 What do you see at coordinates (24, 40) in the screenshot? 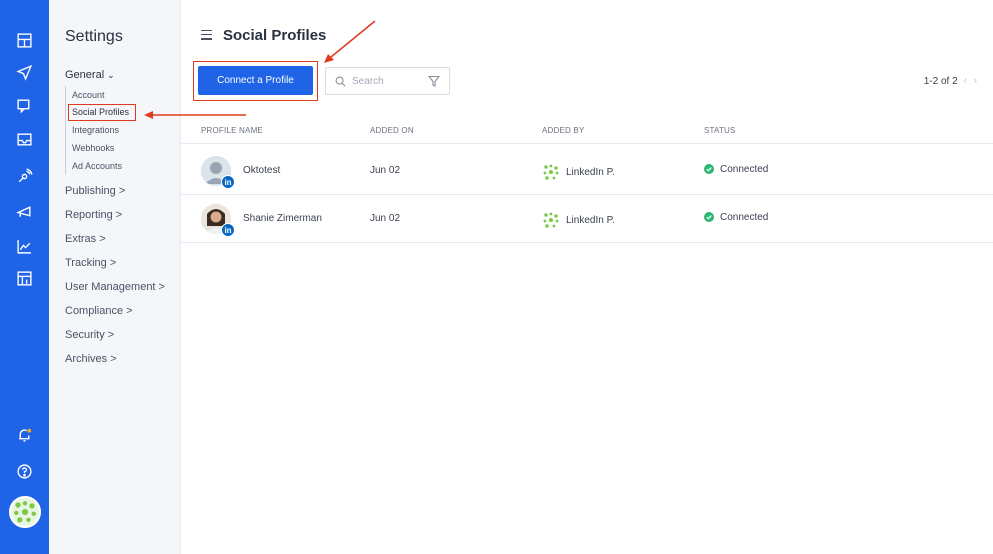
I see `dashboard-icon` at bounding box center [24, 40].